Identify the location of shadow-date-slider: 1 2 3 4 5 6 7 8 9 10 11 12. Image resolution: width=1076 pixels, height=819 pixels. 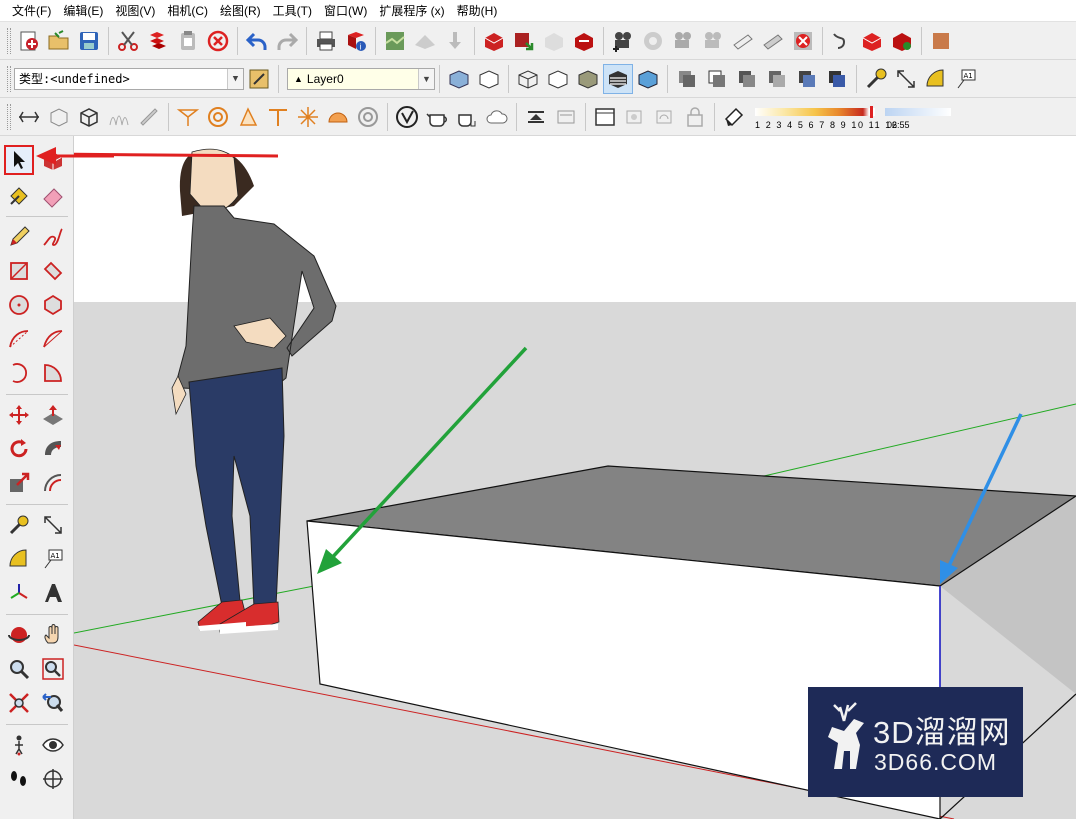
(825, 117).